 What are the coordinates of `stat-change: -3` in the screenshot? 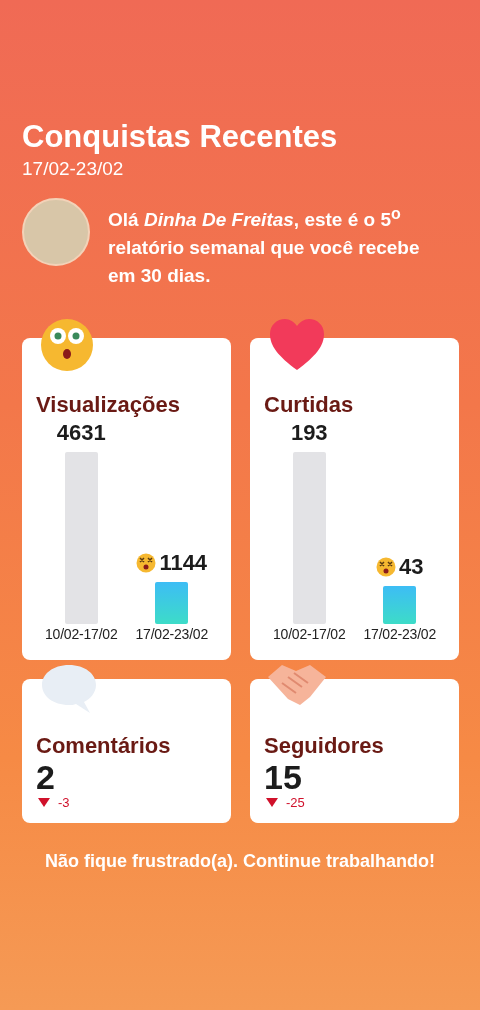 It's located at (64, 803).